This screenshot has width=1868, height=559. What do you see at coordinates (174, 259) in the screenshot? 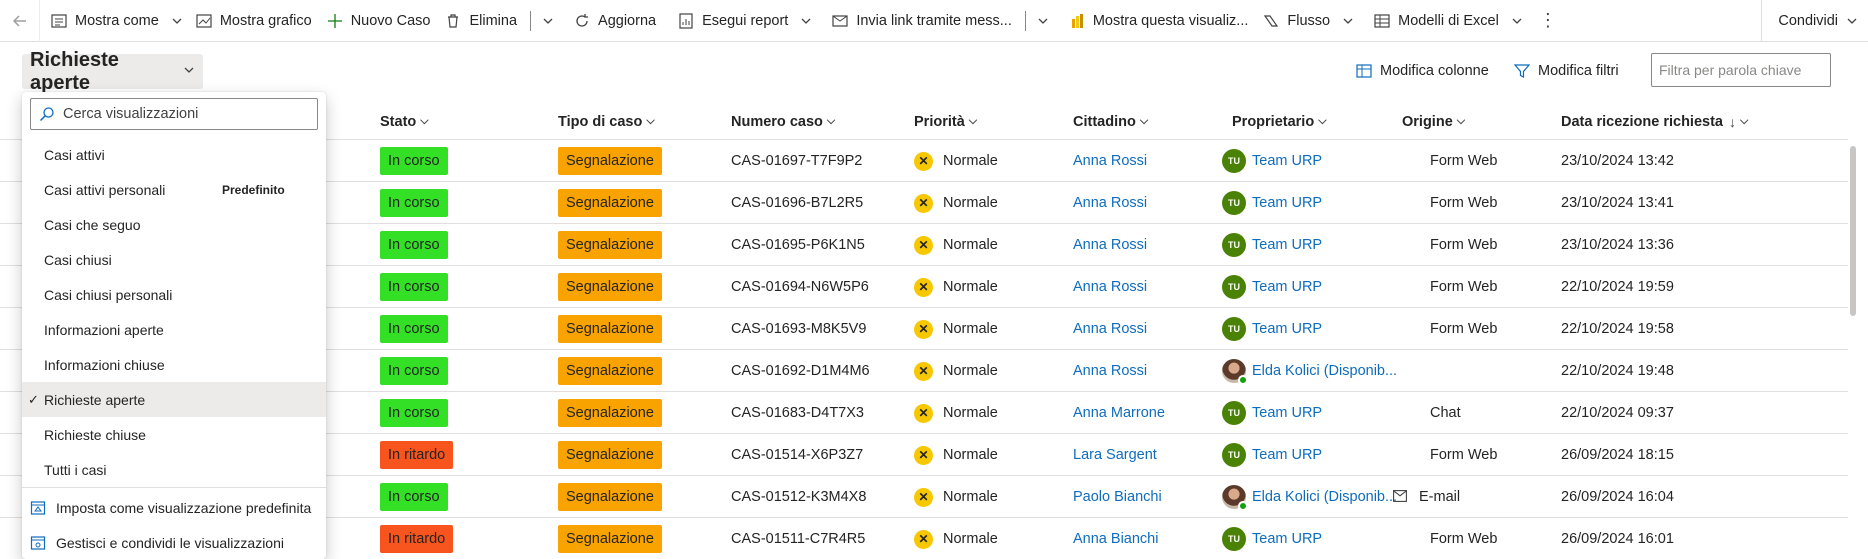
I see `view-option: Casi chiusi` at bounding box center [174, 259].